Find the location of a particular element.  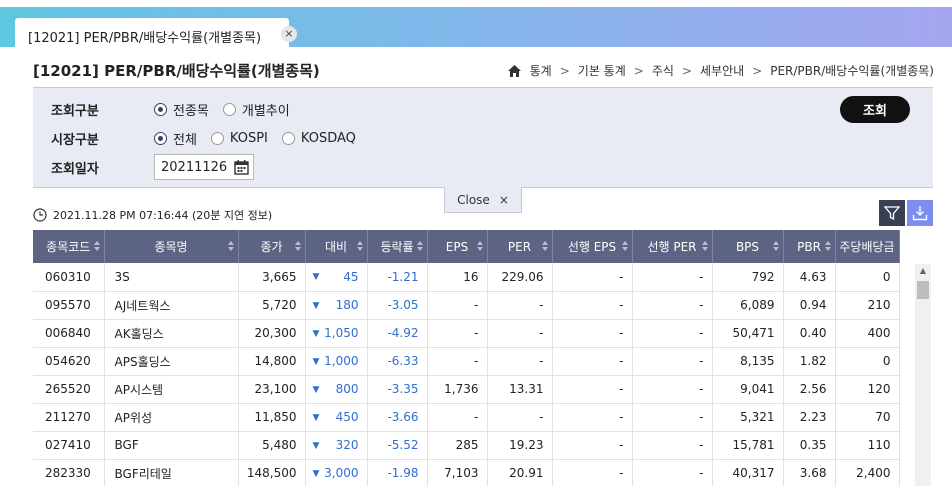

radio-all-stocks: 전종목 is located at coordinates (181, 109).